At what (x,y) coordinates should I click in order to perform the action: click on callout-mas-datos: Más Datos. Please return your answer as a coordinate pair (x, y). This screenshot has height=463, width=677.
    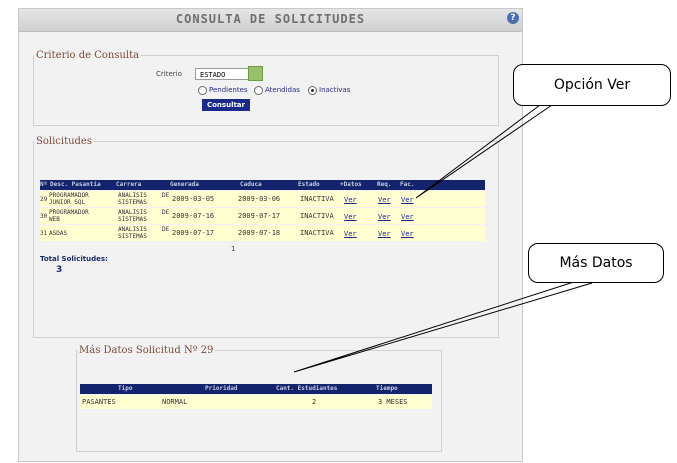
    Looking at the image, I should click on (596, 263).